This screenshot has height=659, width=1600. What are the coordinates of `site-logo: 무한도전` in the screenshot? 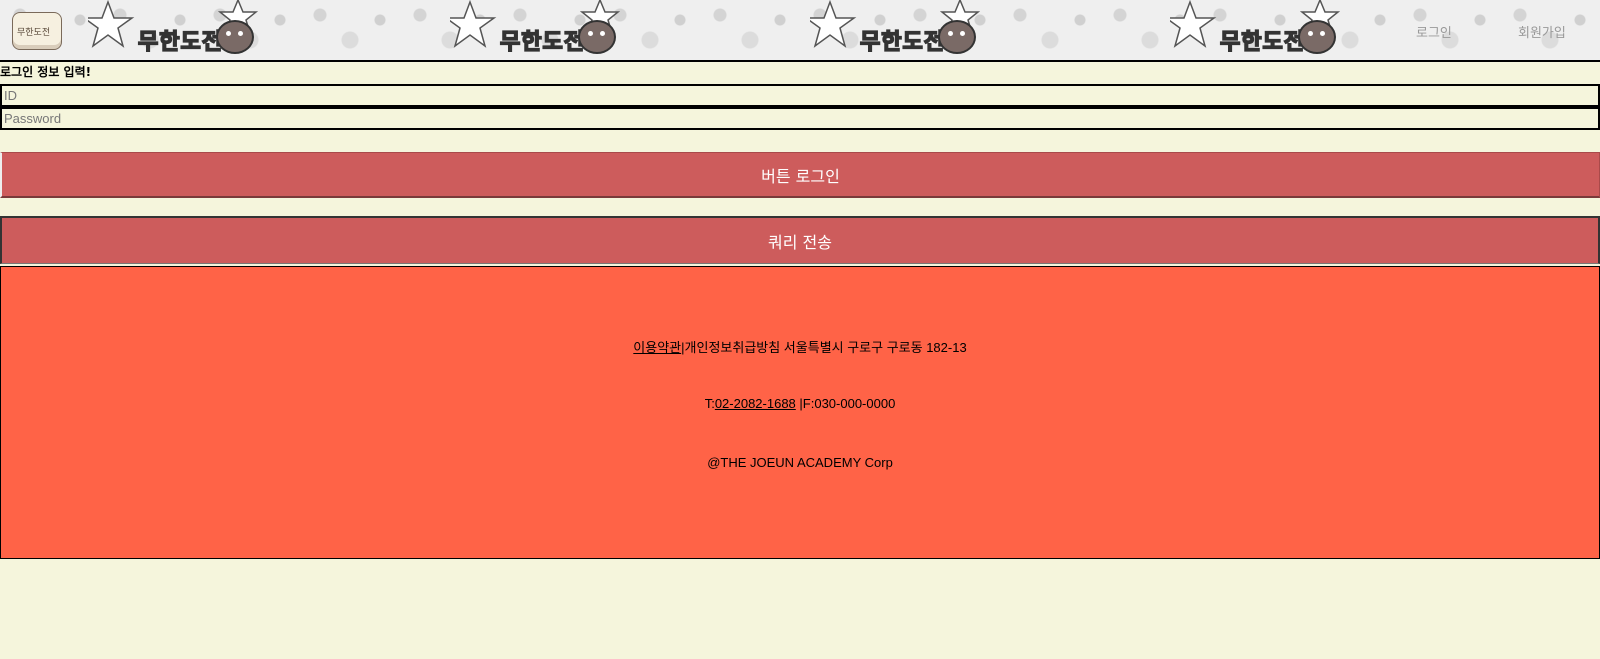 It's located at (37, 31).